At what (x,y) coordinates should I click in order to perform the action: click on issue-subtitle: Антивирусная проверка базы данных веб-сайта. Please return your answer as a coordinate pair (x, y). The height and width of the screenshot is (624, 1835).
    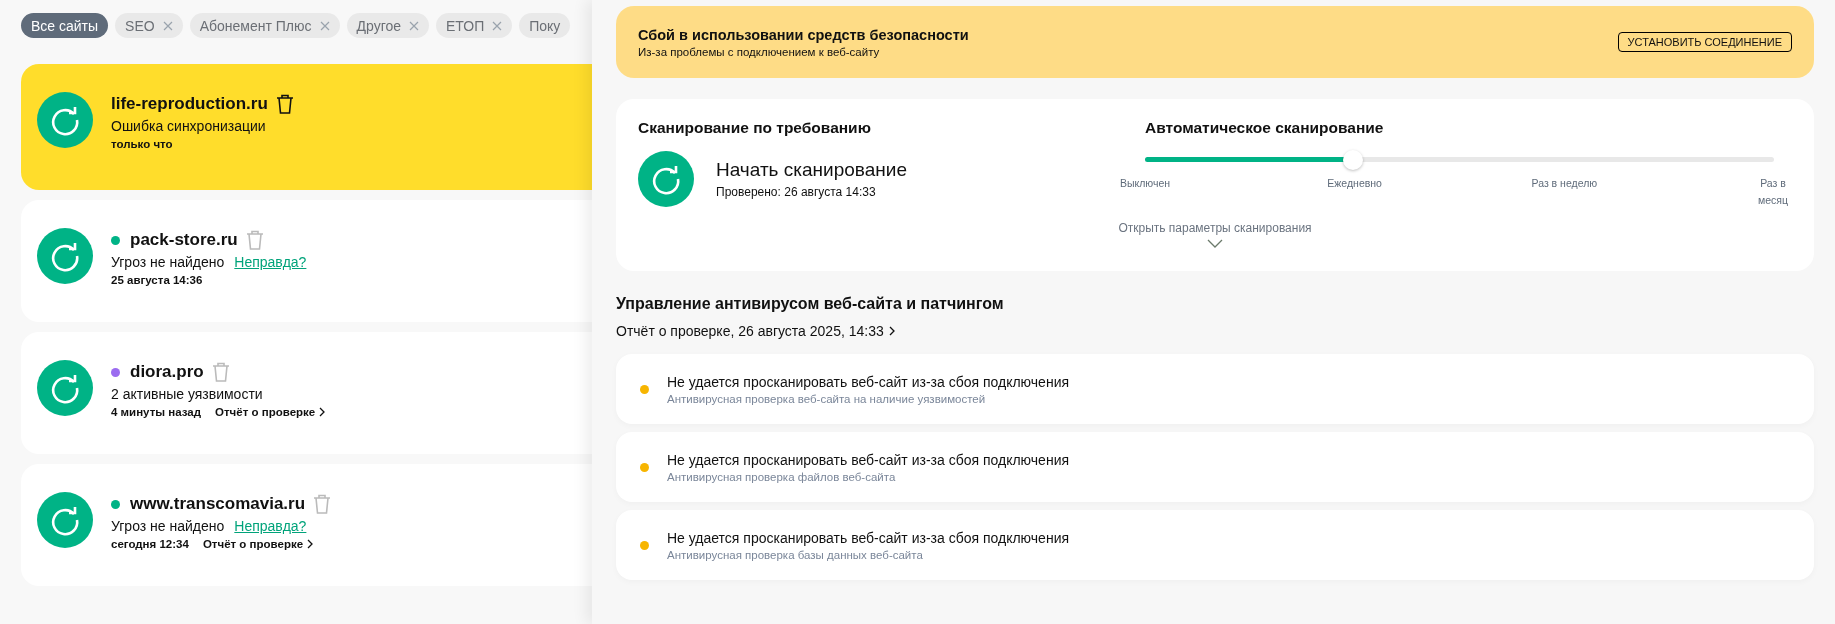
    Looking at the image, I should click on (795, 554).